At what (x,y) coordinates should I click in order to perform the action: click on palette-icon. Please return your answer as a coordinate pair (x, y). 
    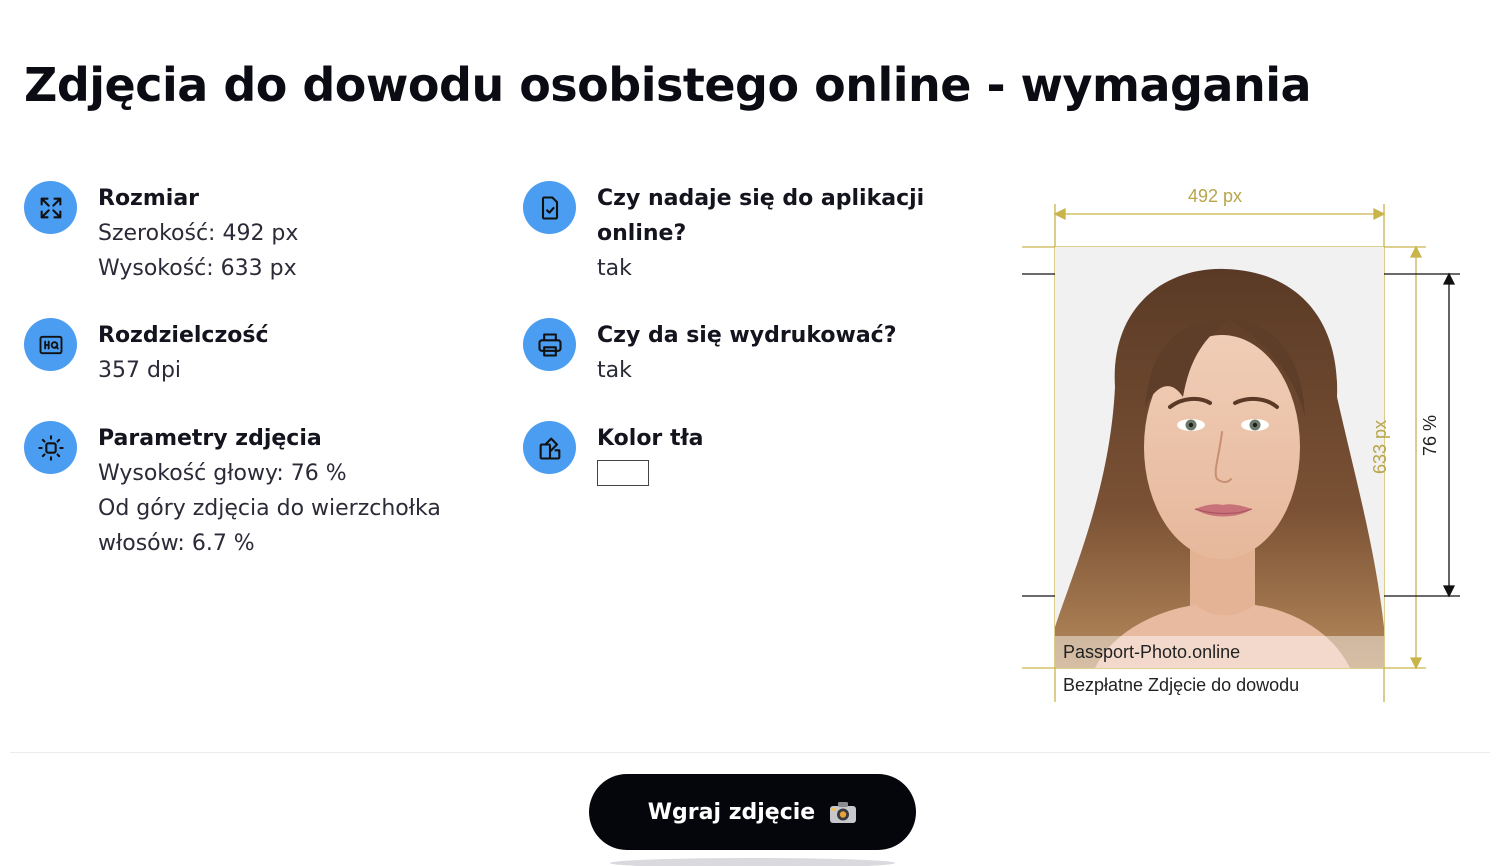
    Looking at the image, I should click on (549, 447).